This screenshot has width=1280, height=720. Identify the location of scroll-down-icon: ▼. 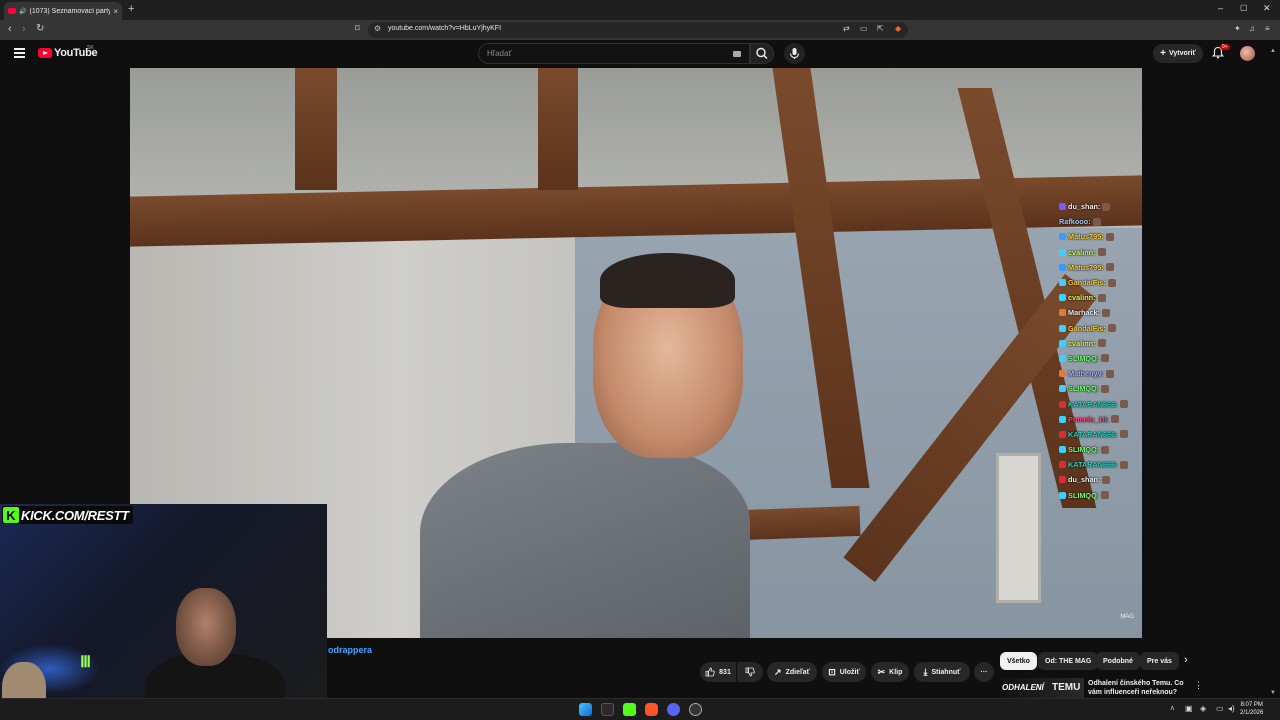
(1273, 693).